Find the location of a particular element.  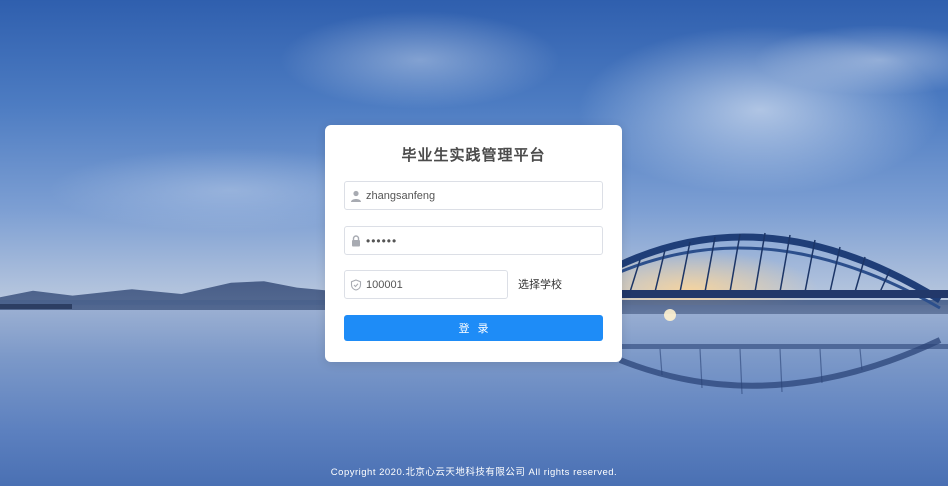

pier is located at coordinates (36, 306).